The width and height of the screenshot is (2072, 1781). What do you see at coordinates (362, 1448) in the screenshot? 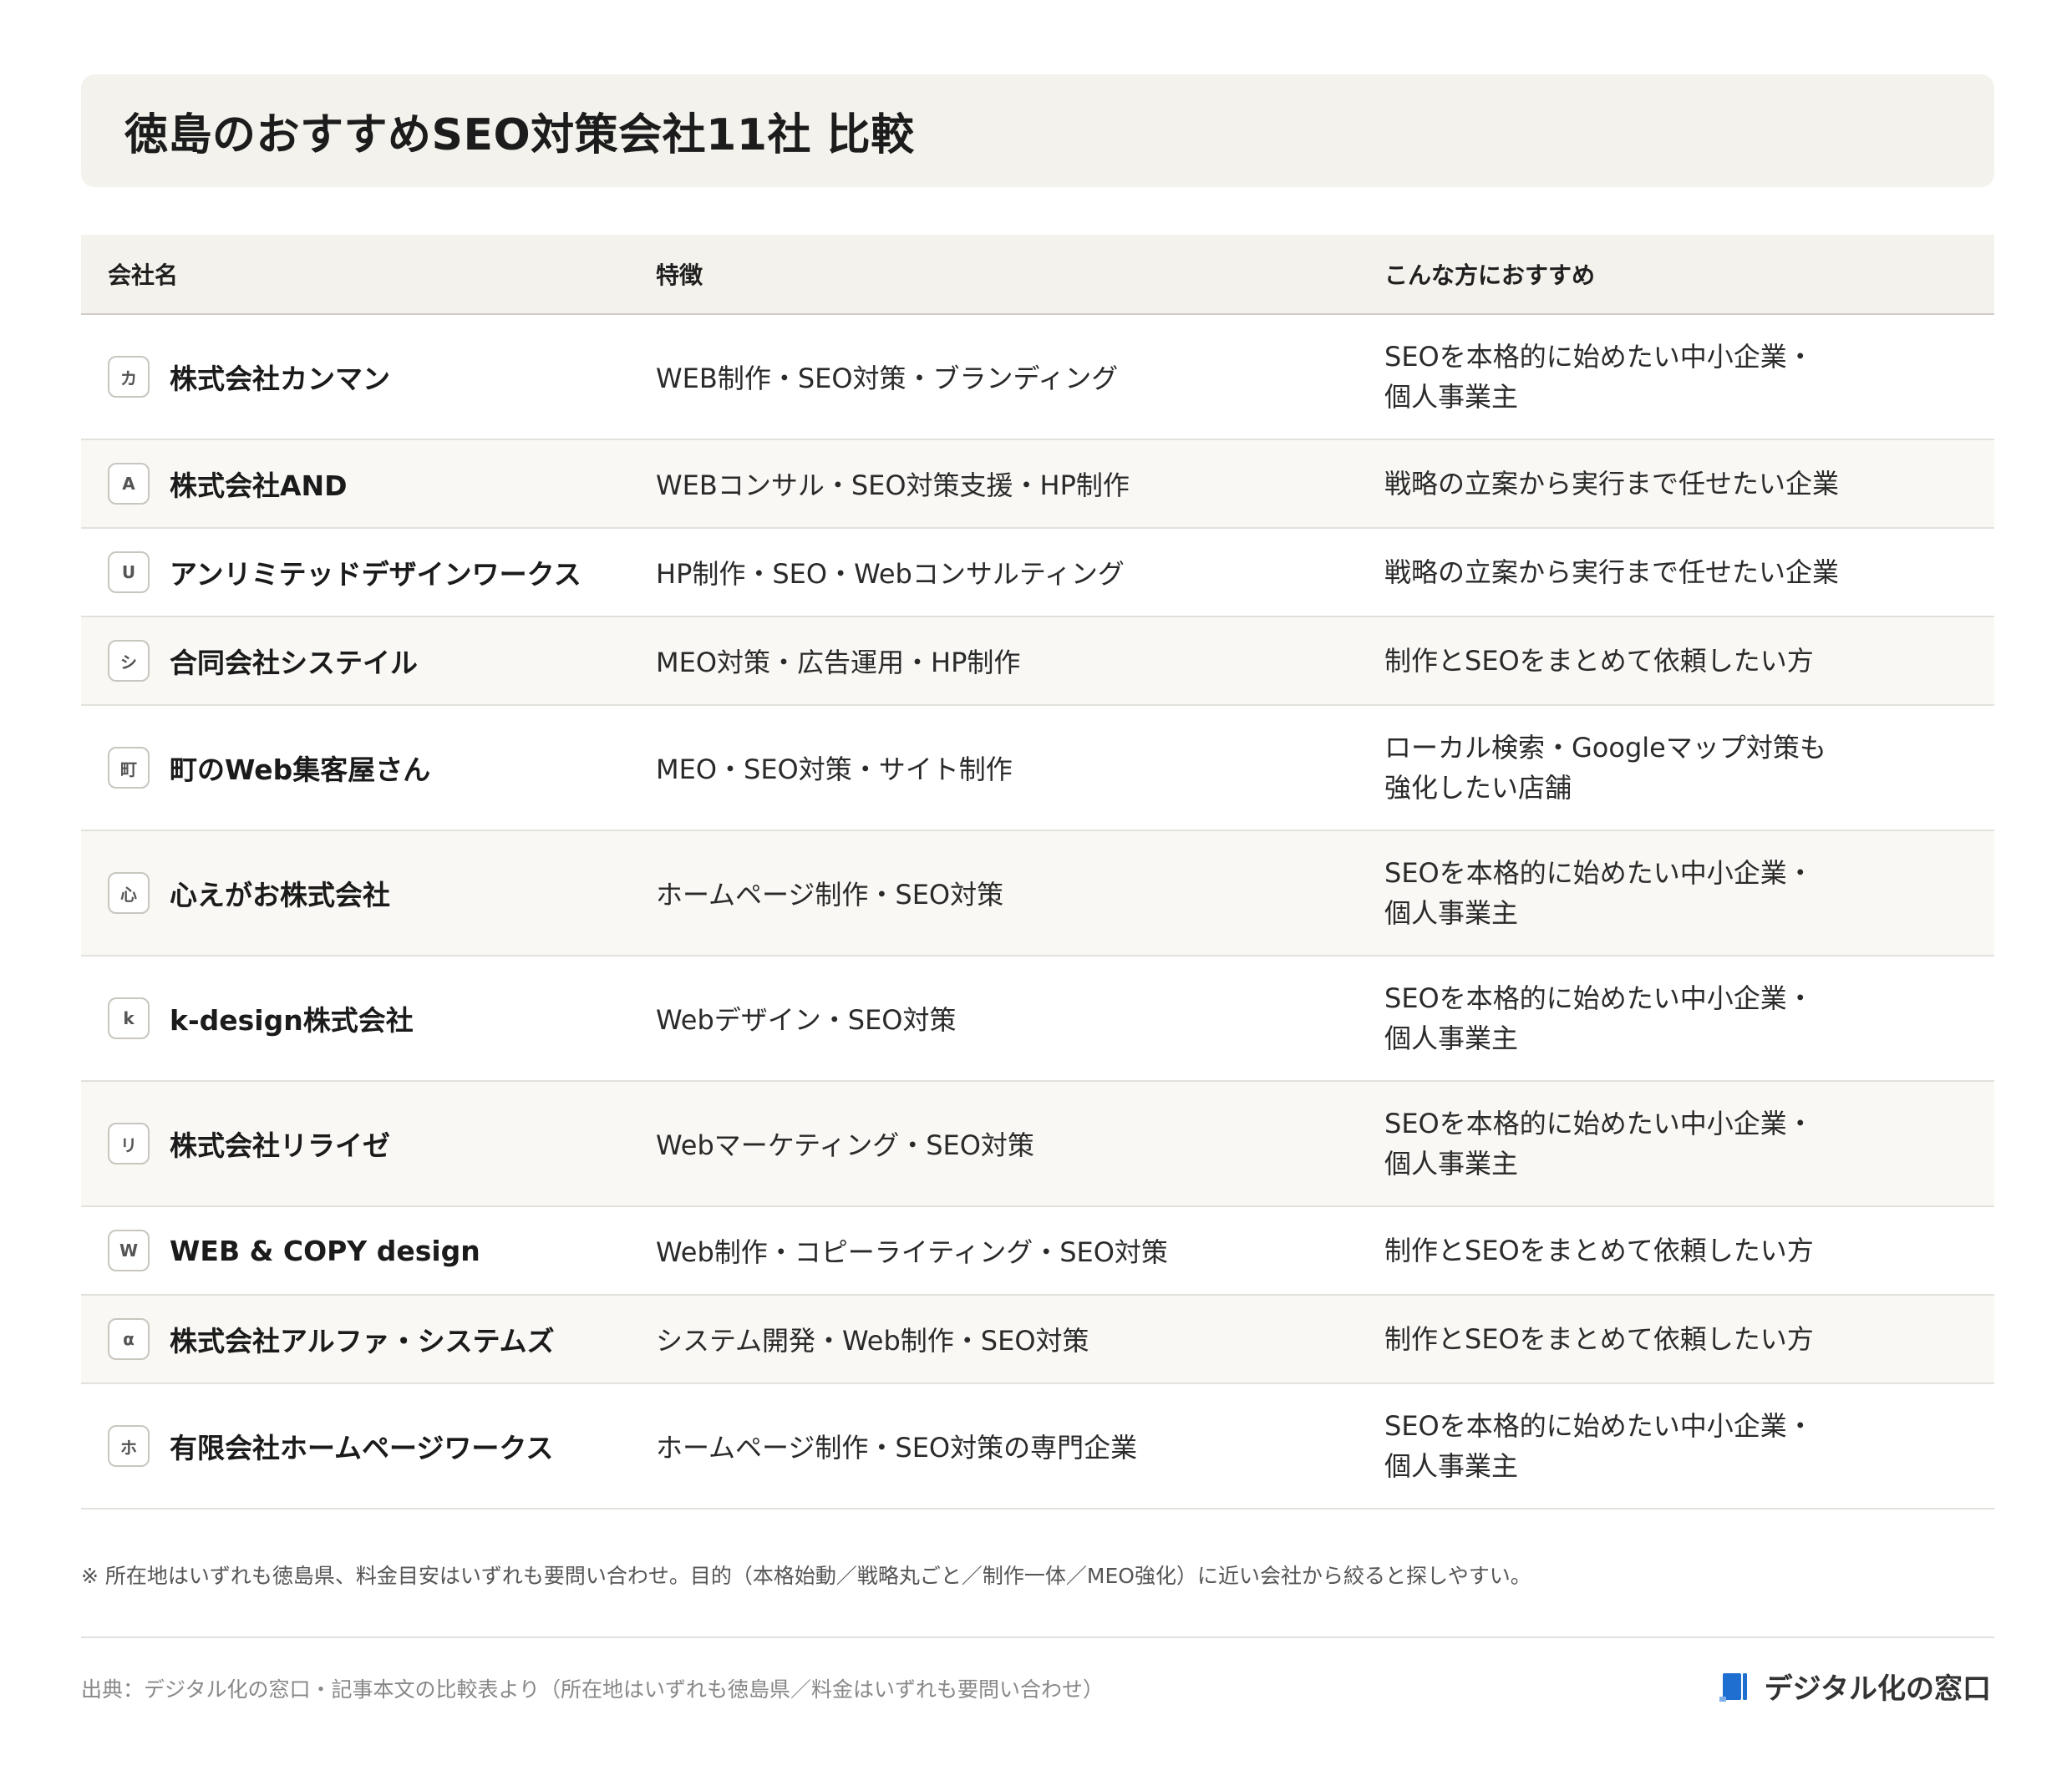
I see `company-name: 有限会社ホームページワークス` at bounding box center [362, 1448].